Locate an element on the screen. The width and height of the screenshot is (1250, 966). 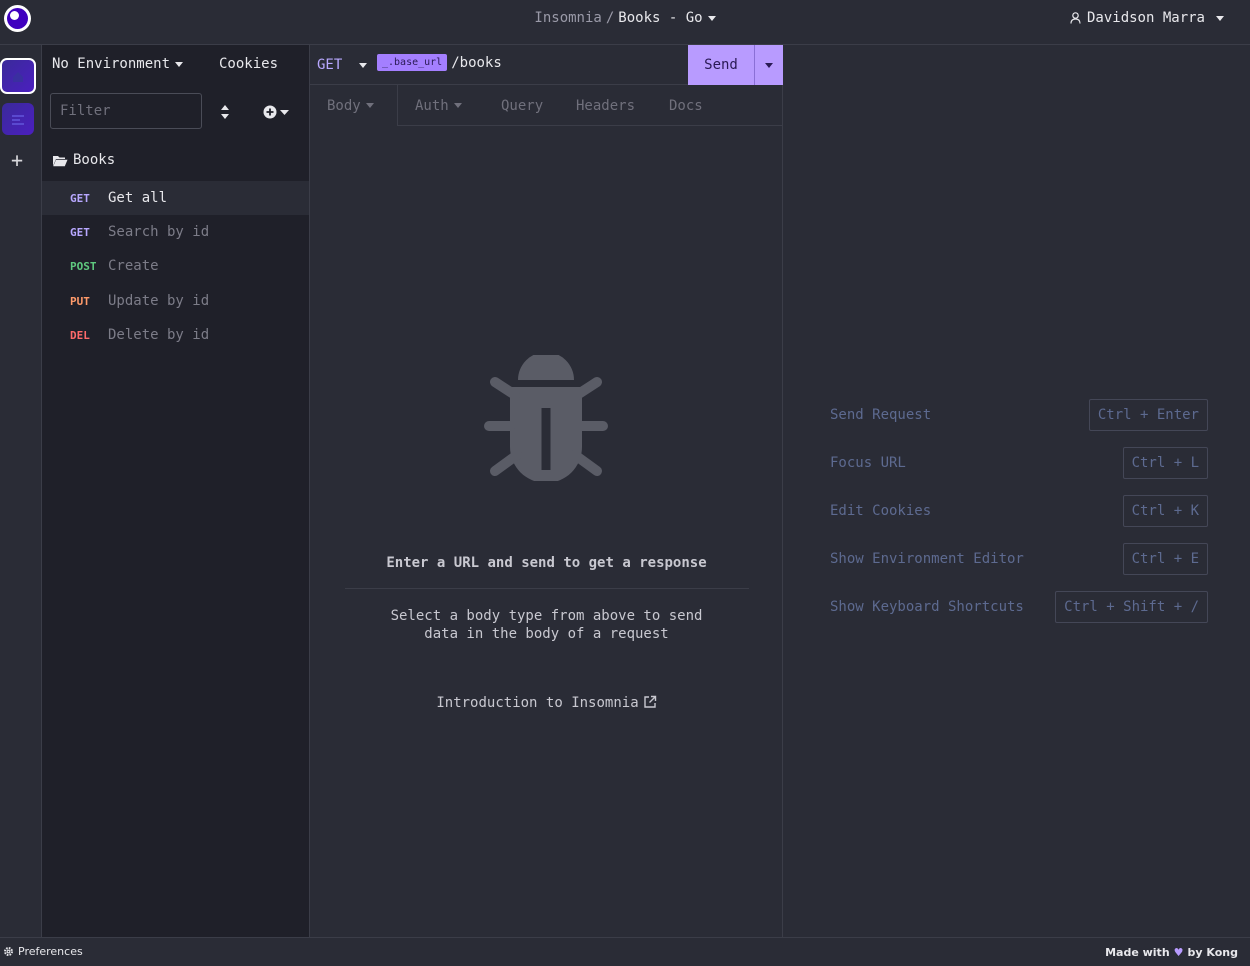
tab-auth: Auth is located at coordinates (438, 105).